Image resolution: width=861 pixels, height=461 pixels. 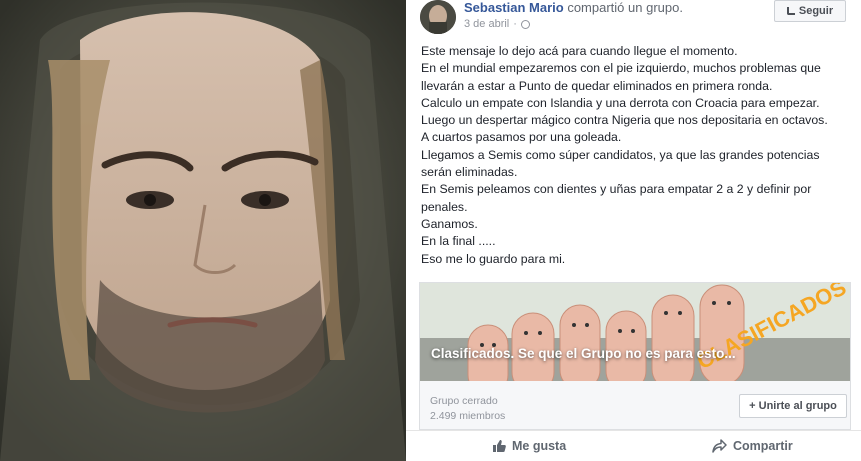 What do you see at coordinates (719, 446) in the screenshot?
I see `share-arrow-icon` at bounding box center [719, 446].